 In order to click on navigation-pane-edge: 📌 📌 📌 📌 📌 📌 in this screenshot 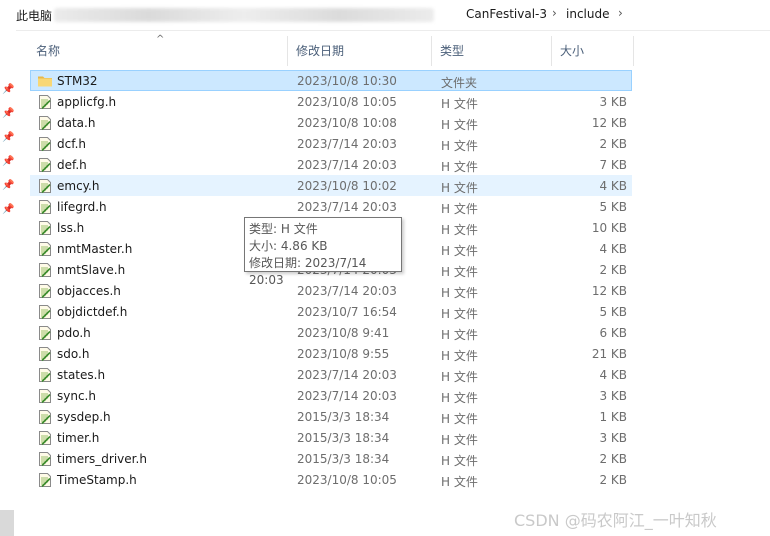, I will do `click(8, 283)`.